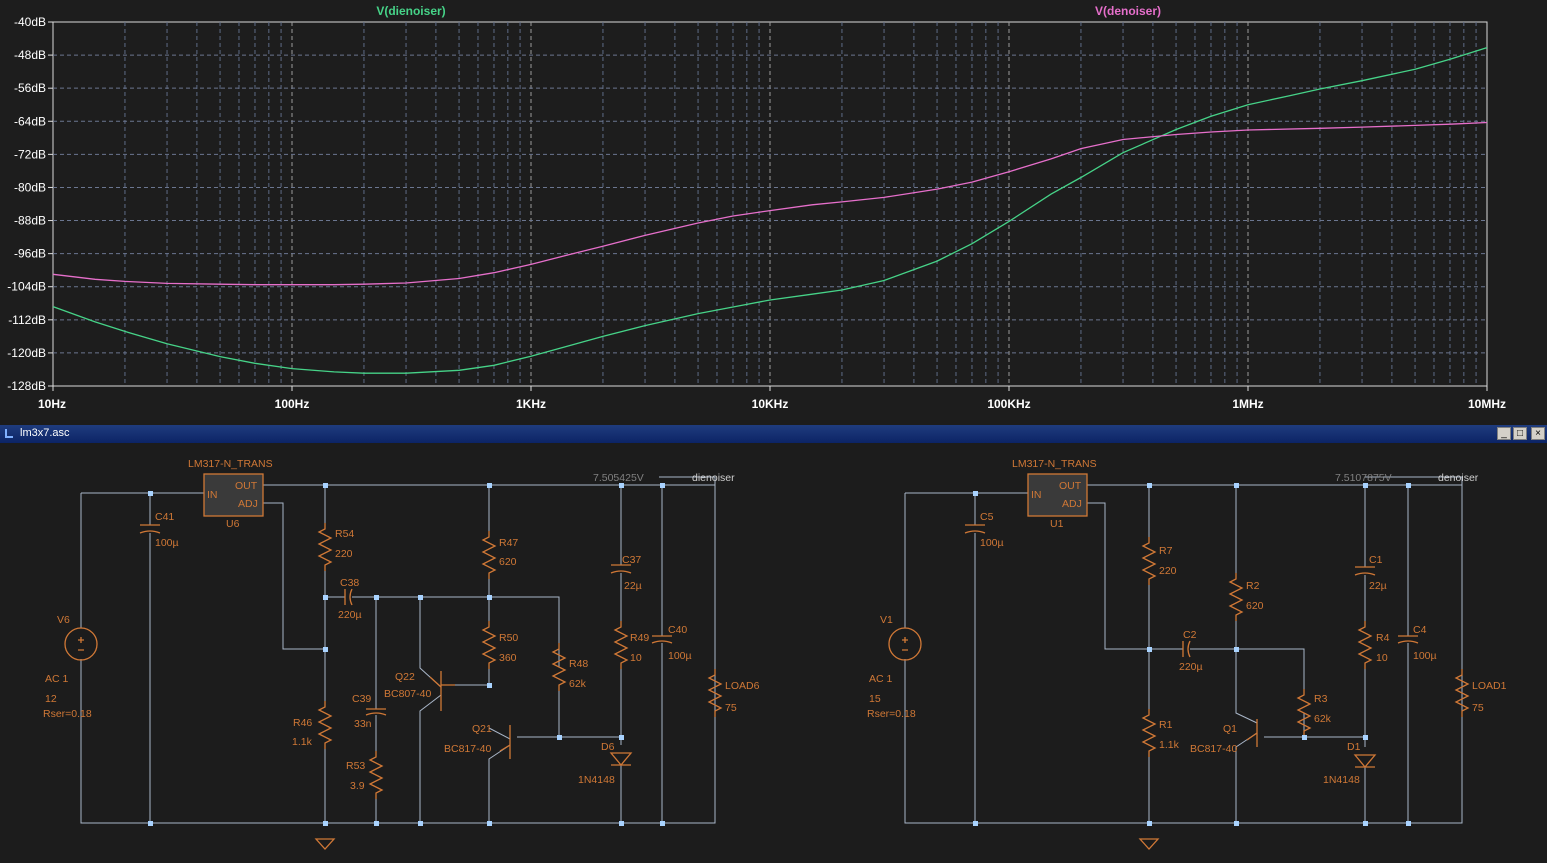  What do you see at coordinates (292, 404) in the screenshot?
I see `x-tick-label: 100Hz` at bounding box center [292, 404].